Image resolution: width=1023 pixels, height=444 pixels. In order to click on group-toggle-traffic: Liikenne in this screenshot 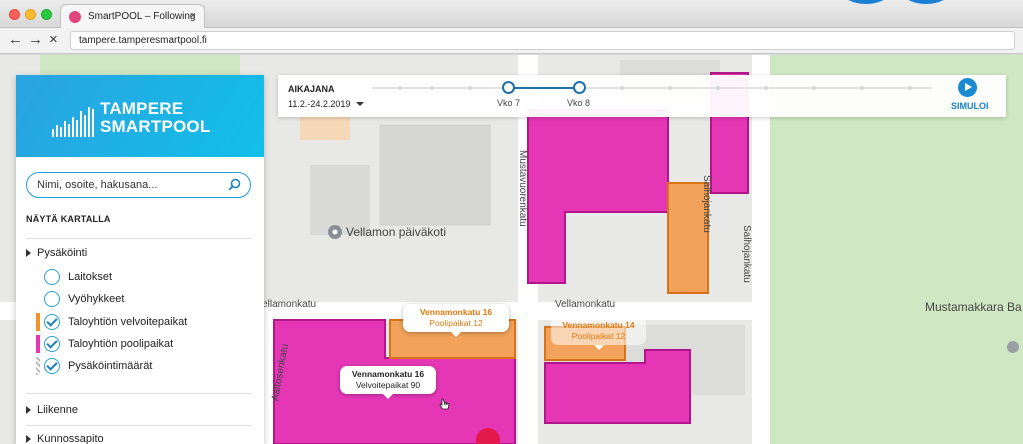, I will do `click(52, 410)`.